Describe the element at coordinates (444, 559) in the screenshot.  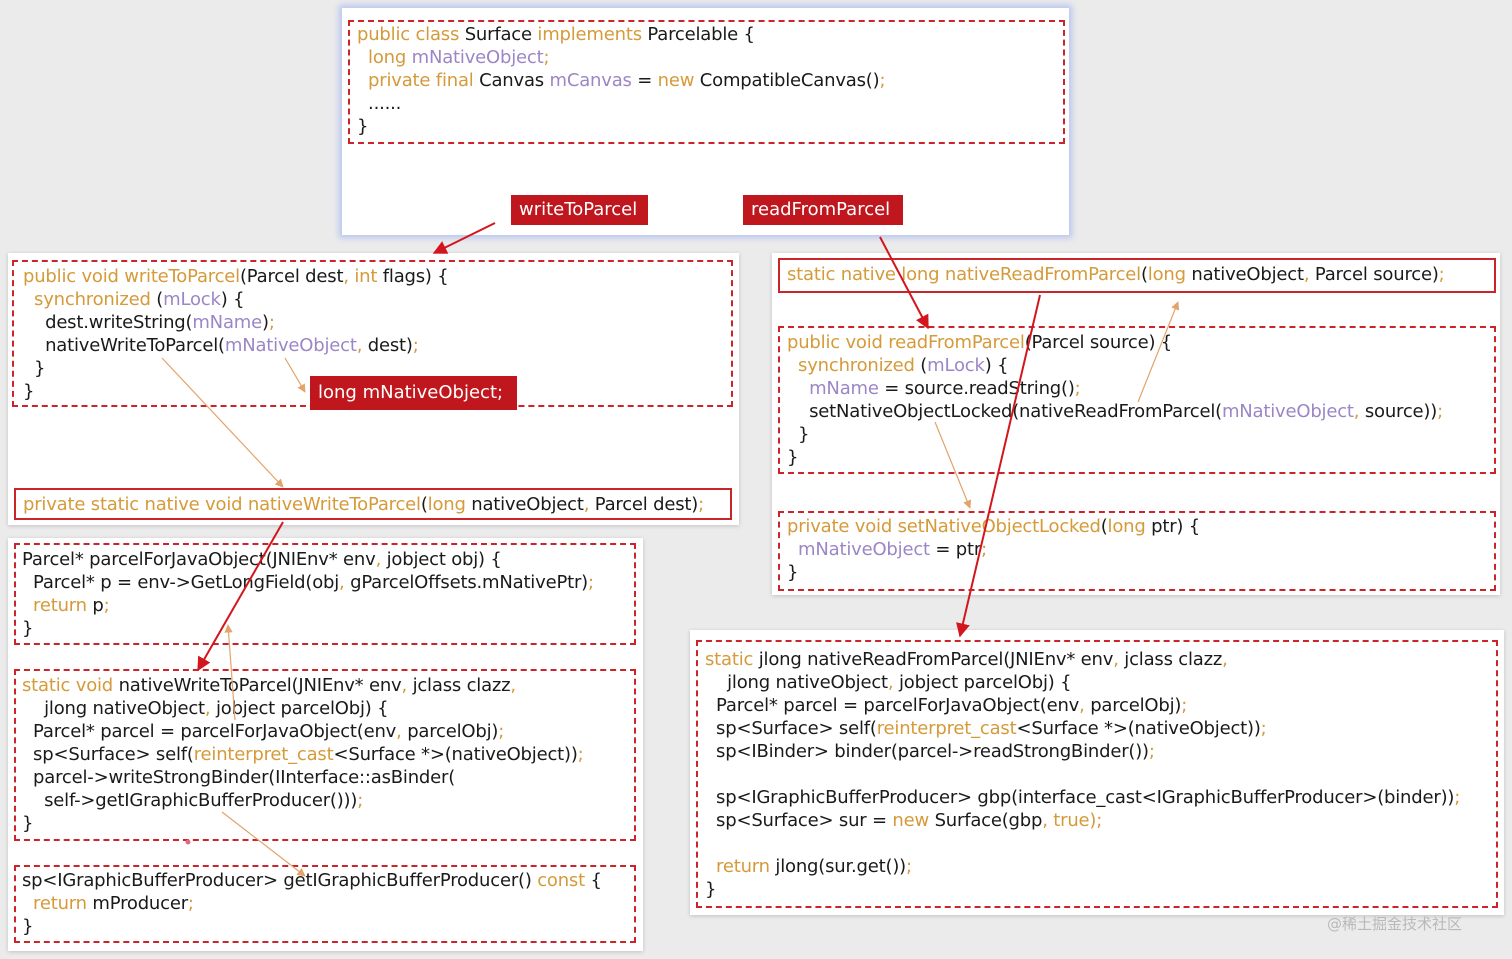
I see `code-token: jobject obj) {` at that location.